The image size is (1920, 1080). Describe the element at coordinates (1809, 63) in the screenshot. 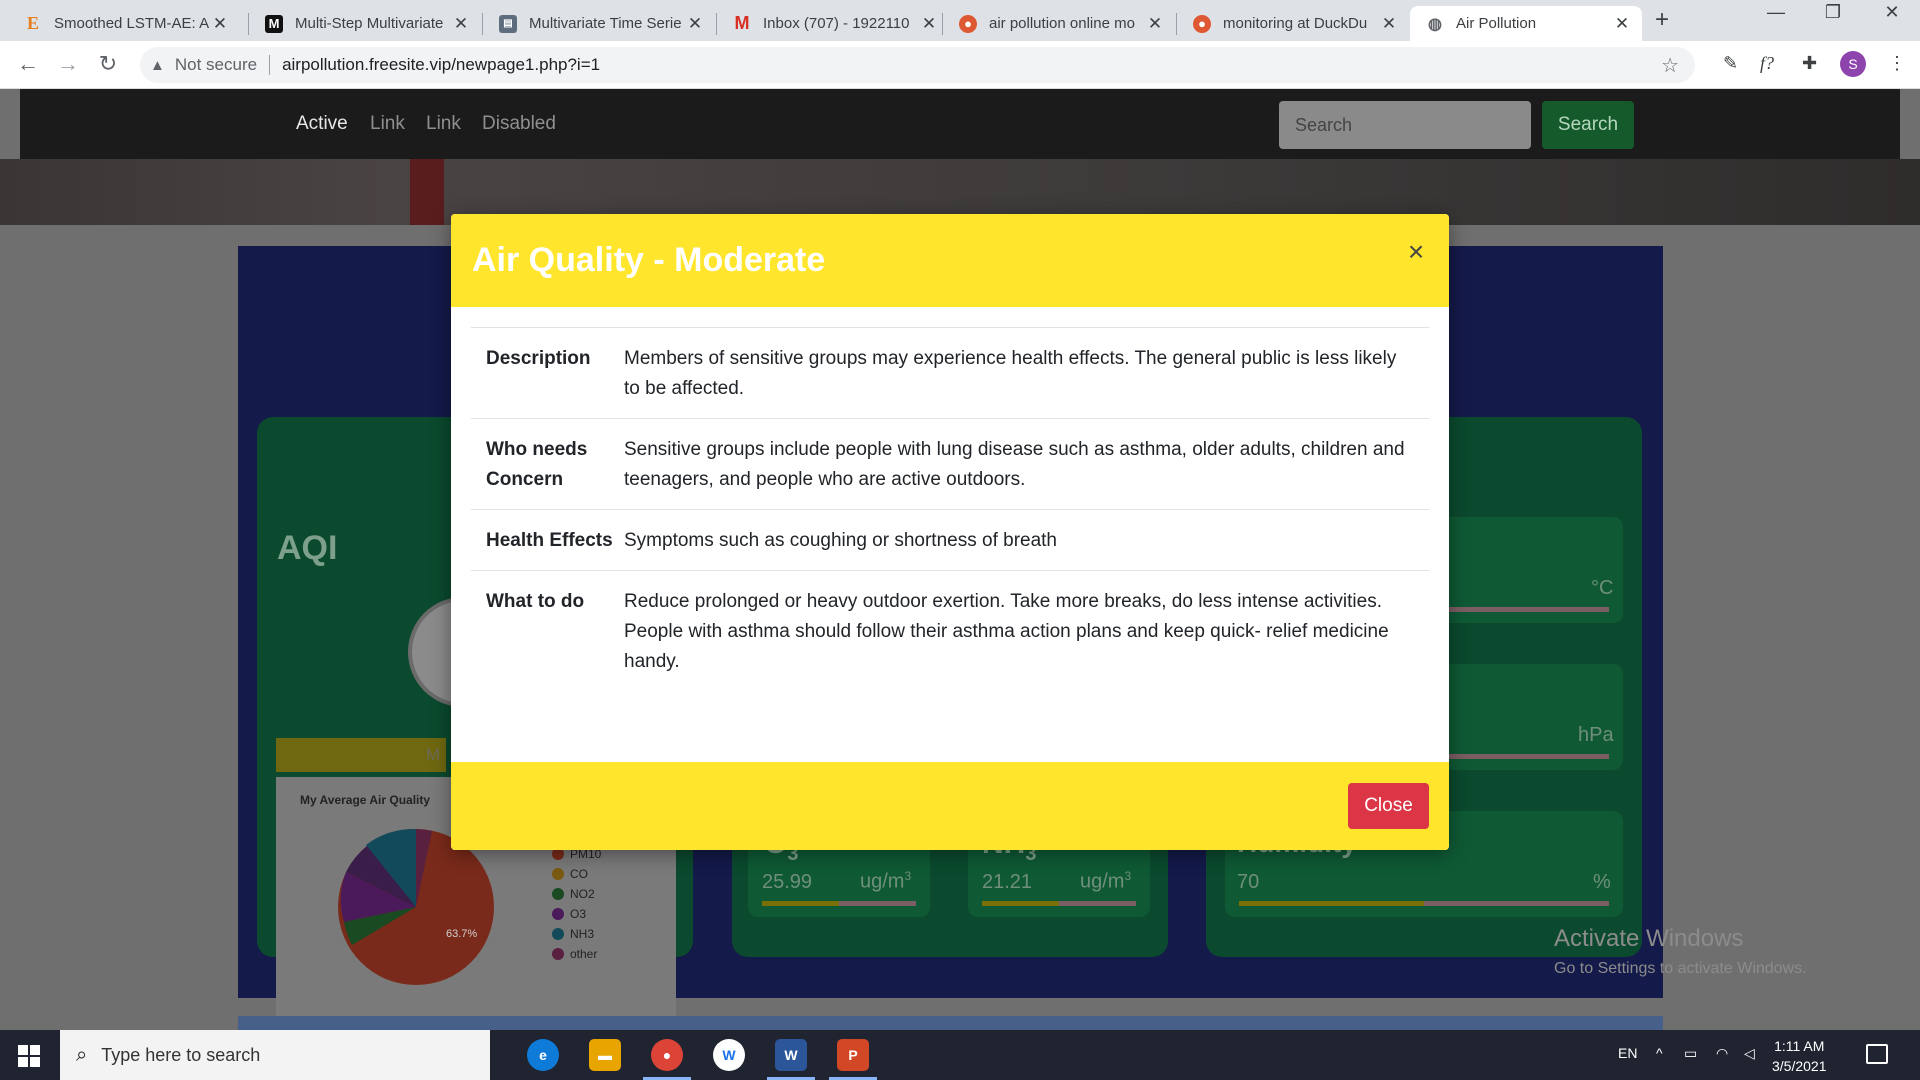

I see `extensions-puzzle-icon: ✚` at that location.